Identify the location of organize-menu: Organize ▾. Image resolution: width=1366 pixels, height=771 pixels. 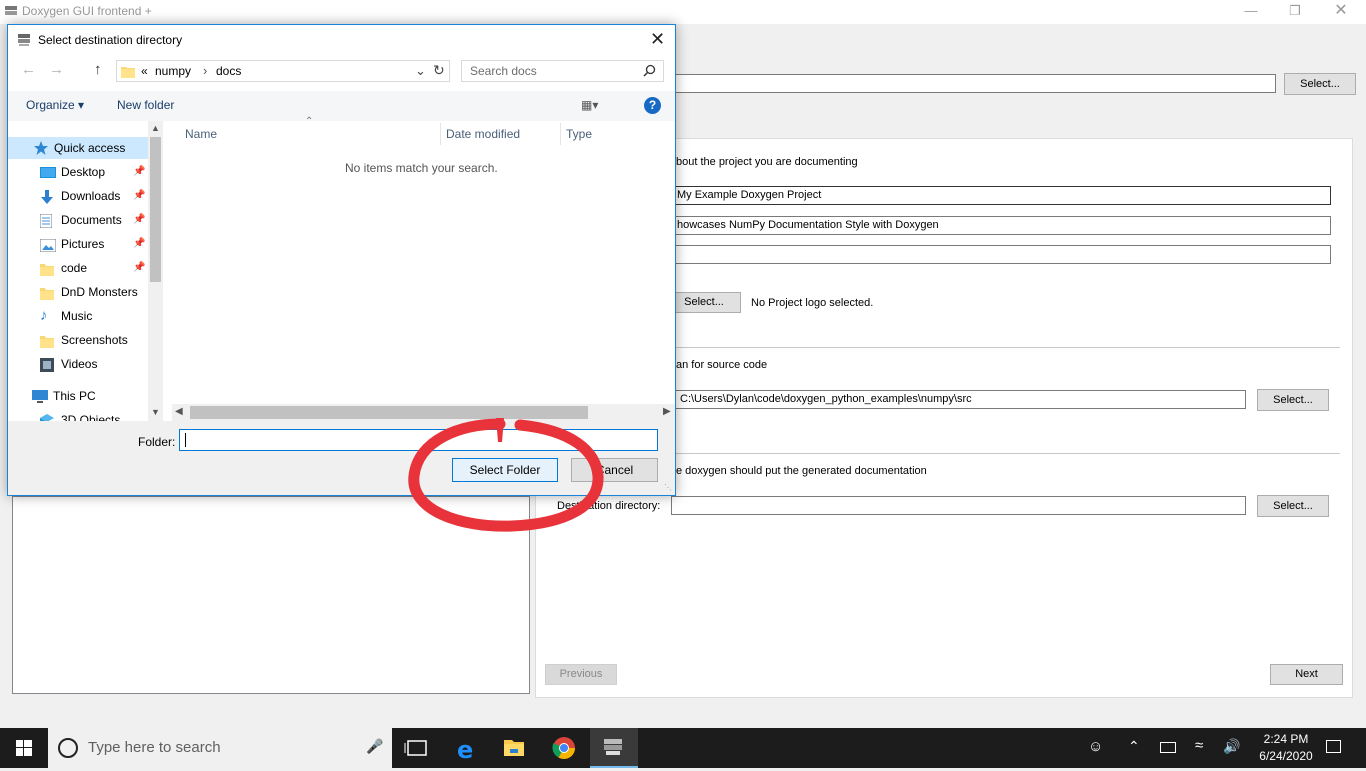
(55, 105).